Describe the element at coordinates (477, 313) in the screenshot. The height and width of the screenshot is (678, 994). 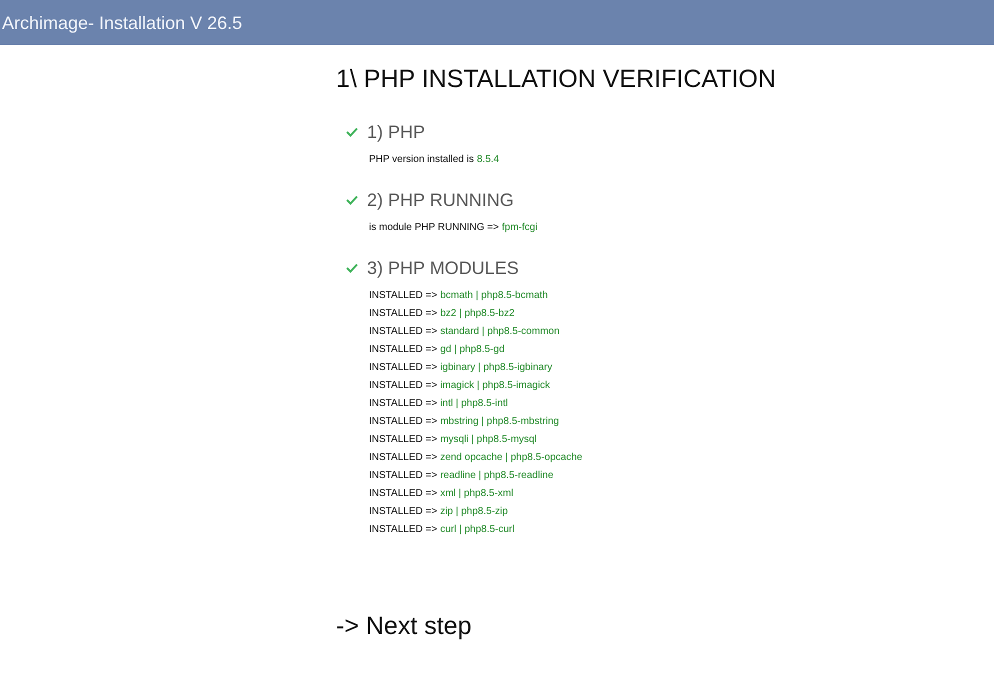
I see `status-value: bz2 | php8.5-bz2` at that location.